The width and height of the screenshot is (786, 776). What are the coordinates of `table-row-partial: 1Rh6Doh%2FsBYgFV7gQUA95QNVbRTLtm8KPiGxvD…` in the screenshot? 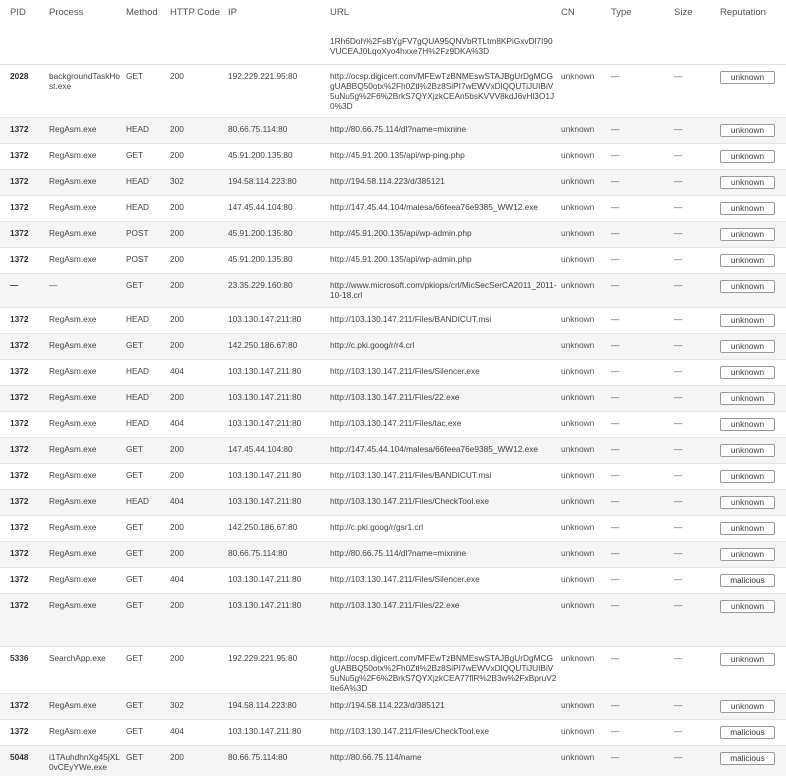 It's located at (393, 50).